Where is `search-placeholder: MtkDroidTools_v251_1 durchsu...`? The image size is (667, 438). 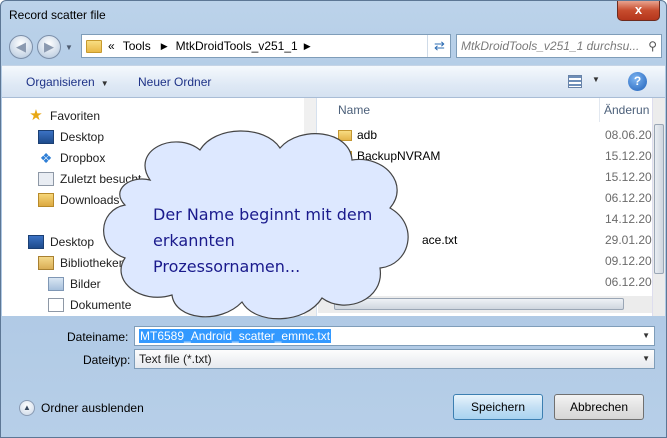 search-placeholder: MtkDroidTools_v251_1 durchsu... is located at coordinates (550, 46).